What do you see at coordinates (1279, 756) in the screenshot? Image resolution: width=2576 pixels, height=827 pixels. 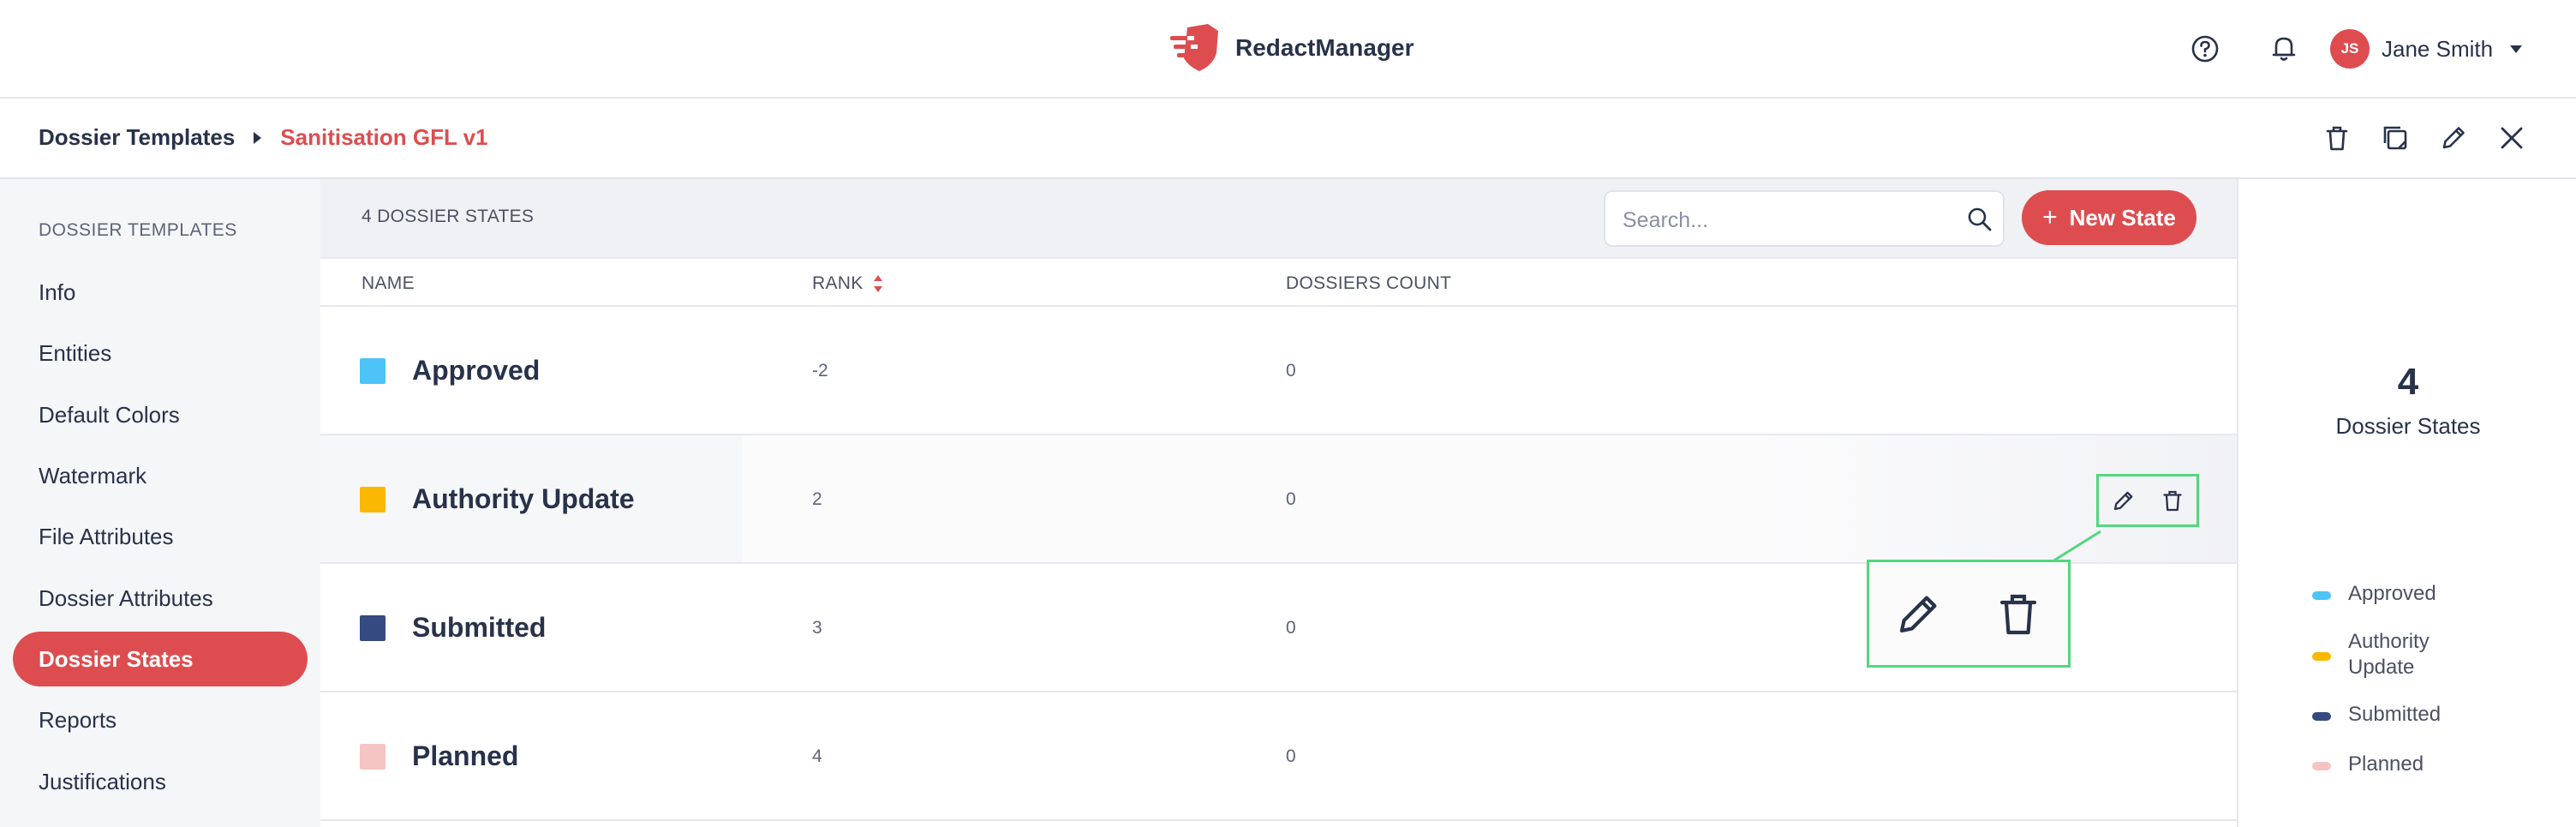 I see `table-row: Planned 4 0` at bounding box center [1279, 756].